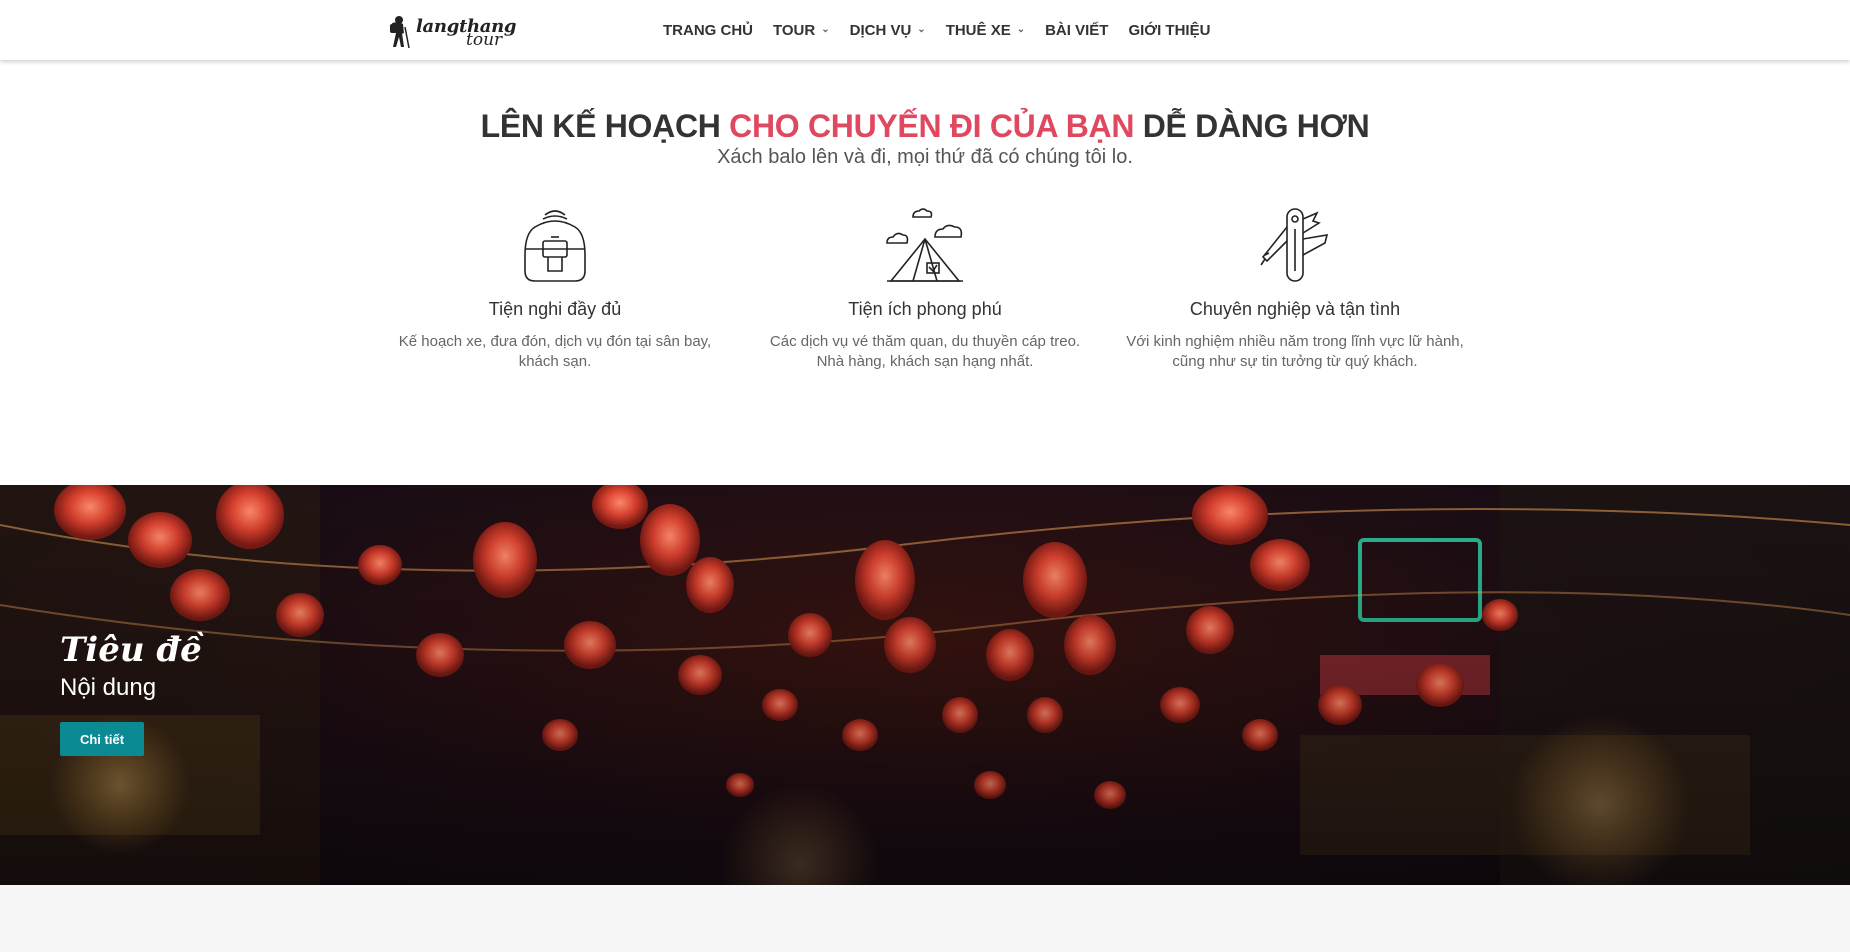  Describe the element at coordinates (925, 309) in the screenshot. I see `feature-title: Tiện ích phong phú` at that location.